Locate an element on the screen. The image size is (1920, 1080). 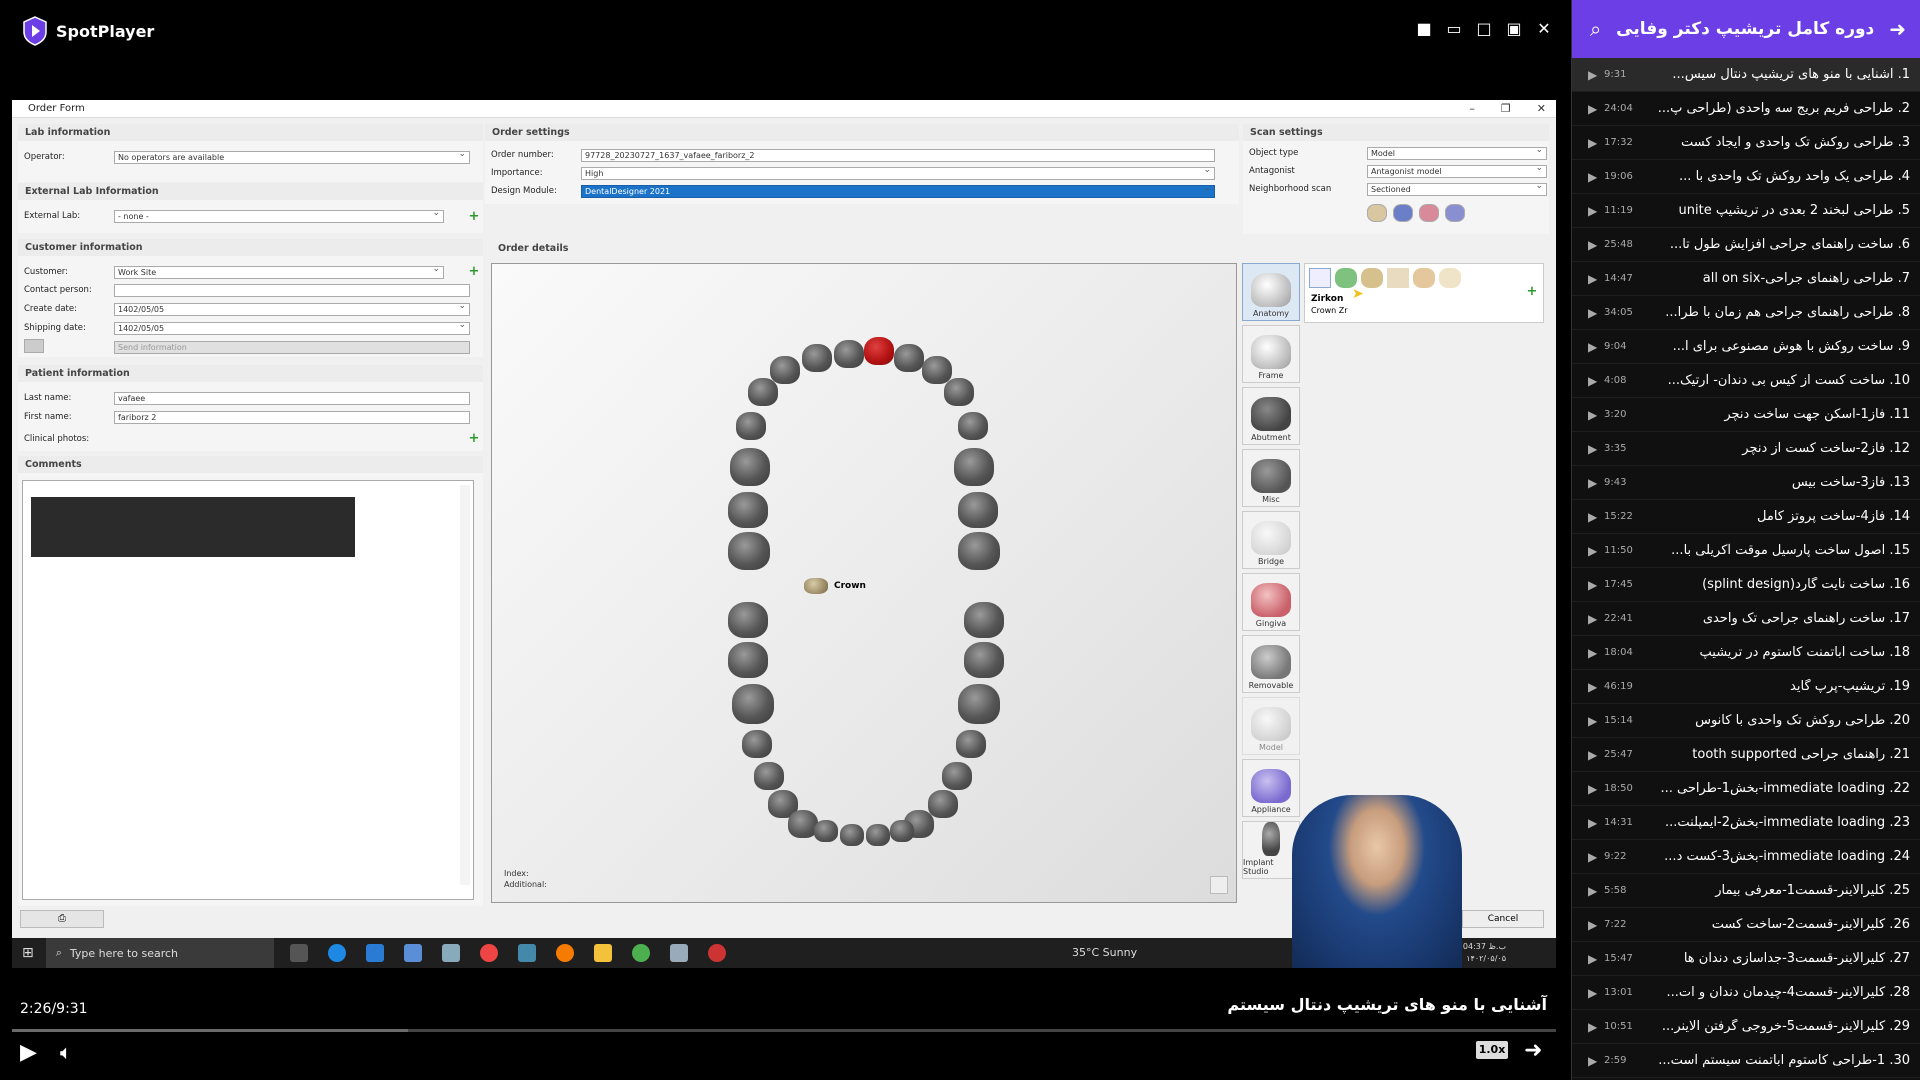
object-type-select: Model is located at coordinates (1457, 152).